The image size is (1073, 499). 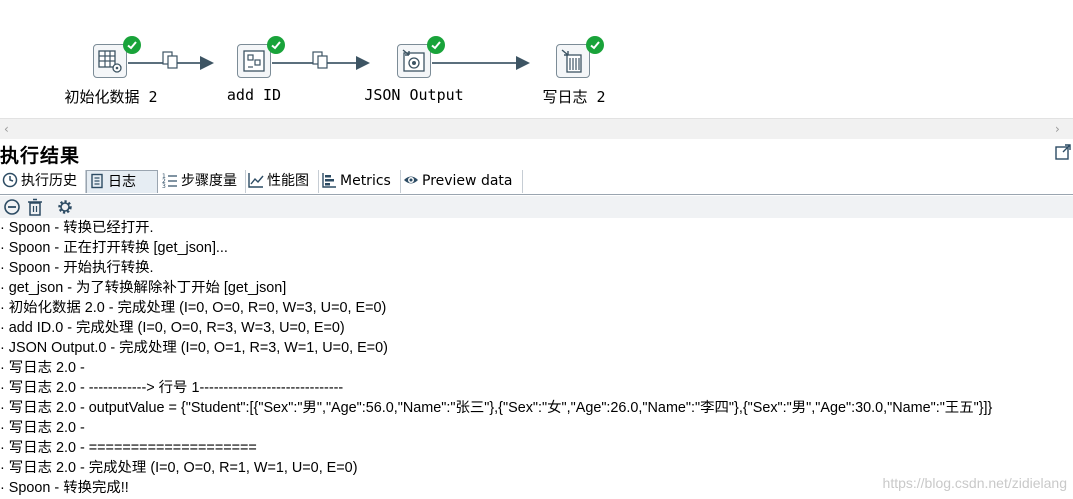 What do you see at coordinates (413, 60) in the screenshot?
I see `json-output-icon` at bounding box center [413, 60].